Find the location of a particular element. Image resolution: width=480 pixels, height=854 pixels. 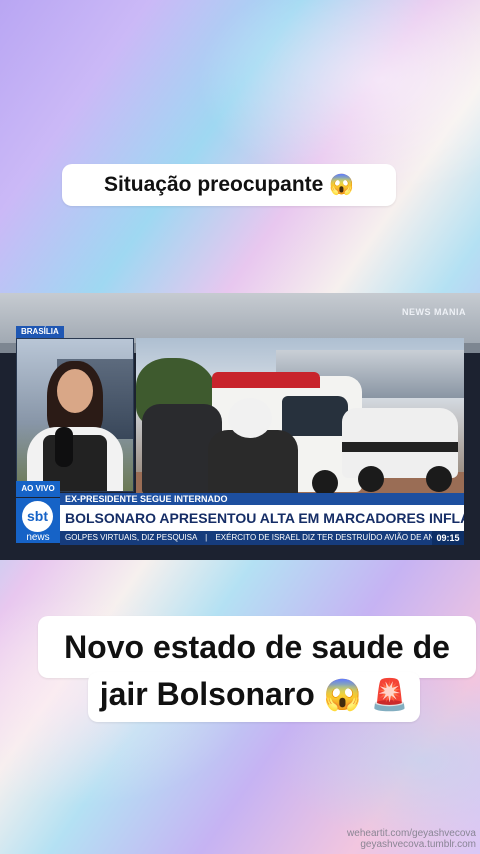

siren-emoji-icon: 🚨 is located at coordinates (389, 695).